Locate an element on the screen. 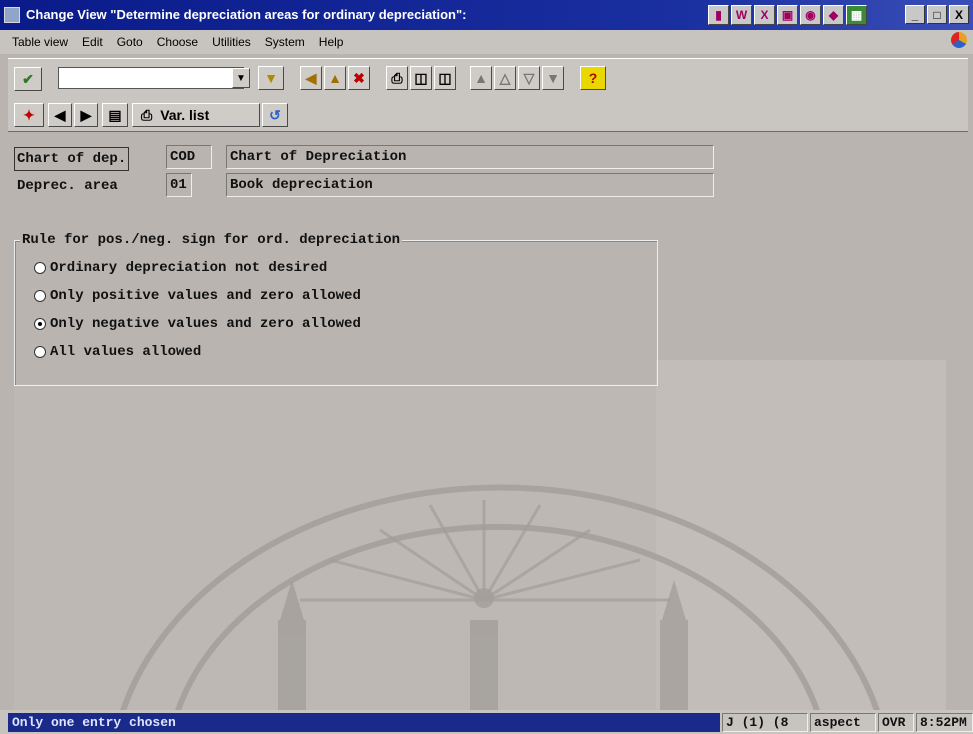 This screenshot has height=734, width=973. chart-of-dep-description: Chart of Depreciation is located at coordinates (470, 157).